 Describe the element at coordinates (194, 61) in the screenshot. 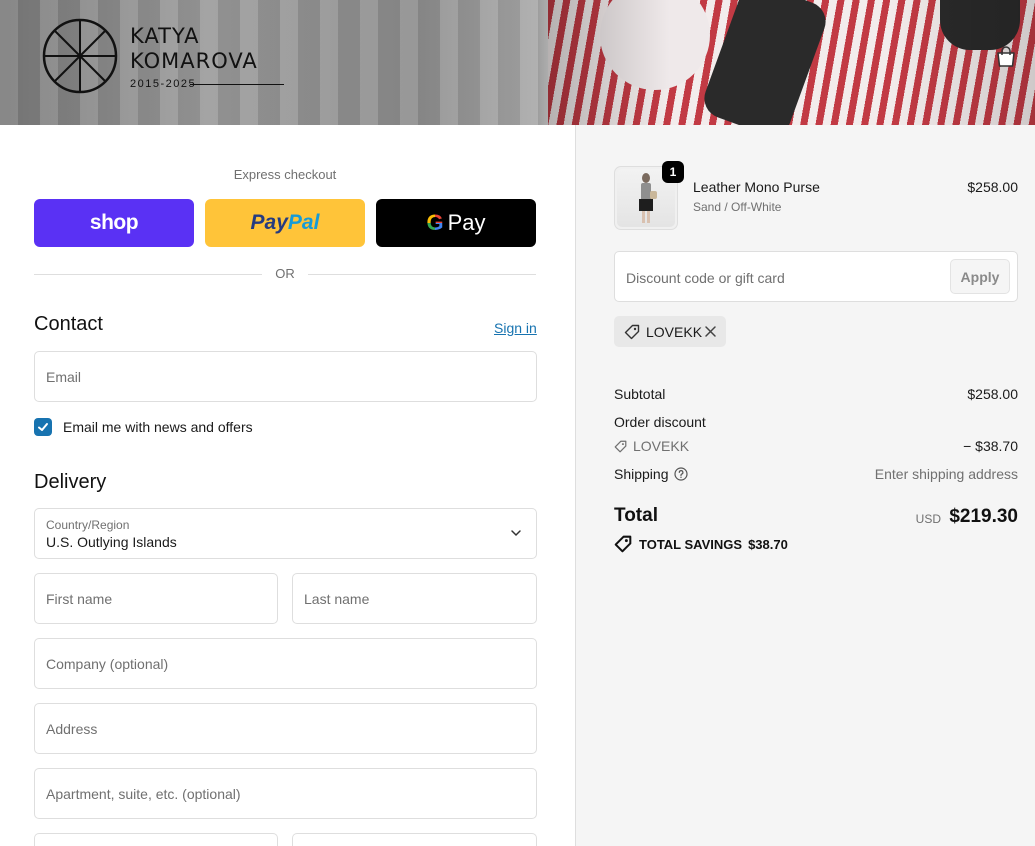

I see `brand-name-line2: KOMAROVA` at that location.